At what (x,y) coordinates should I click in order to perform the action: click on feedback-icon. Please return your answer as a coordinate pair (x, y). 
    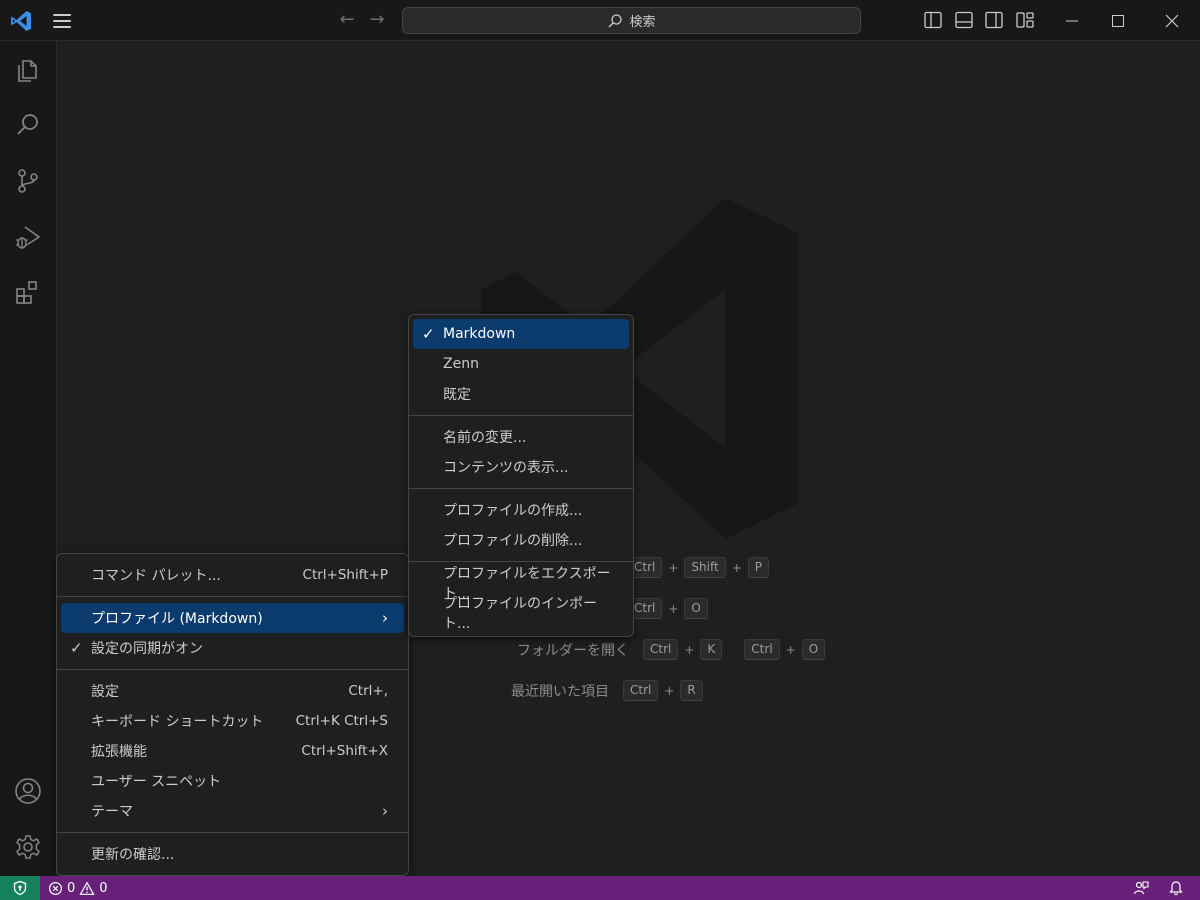
    Looking at the image, I should click on (1141, 888).